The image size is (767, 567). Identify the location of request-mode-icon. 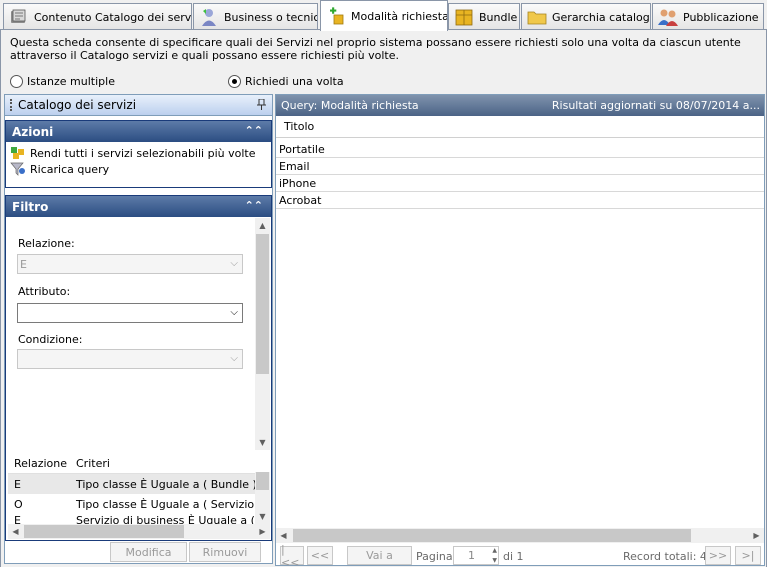
(336, 16).